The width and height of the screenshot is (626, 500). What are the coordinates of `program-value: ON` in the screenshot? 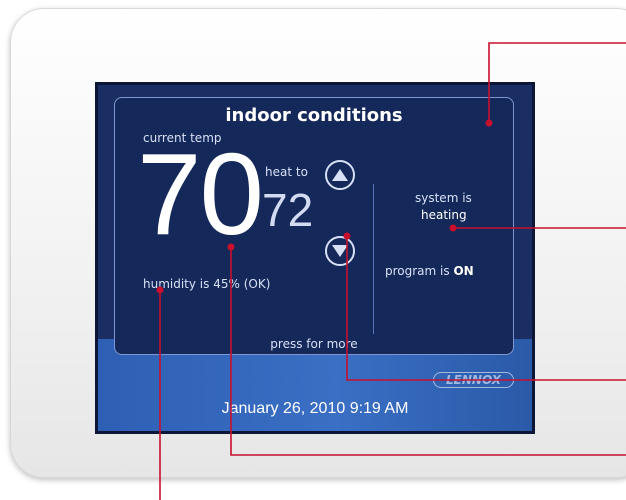 It's located at (463, 271).